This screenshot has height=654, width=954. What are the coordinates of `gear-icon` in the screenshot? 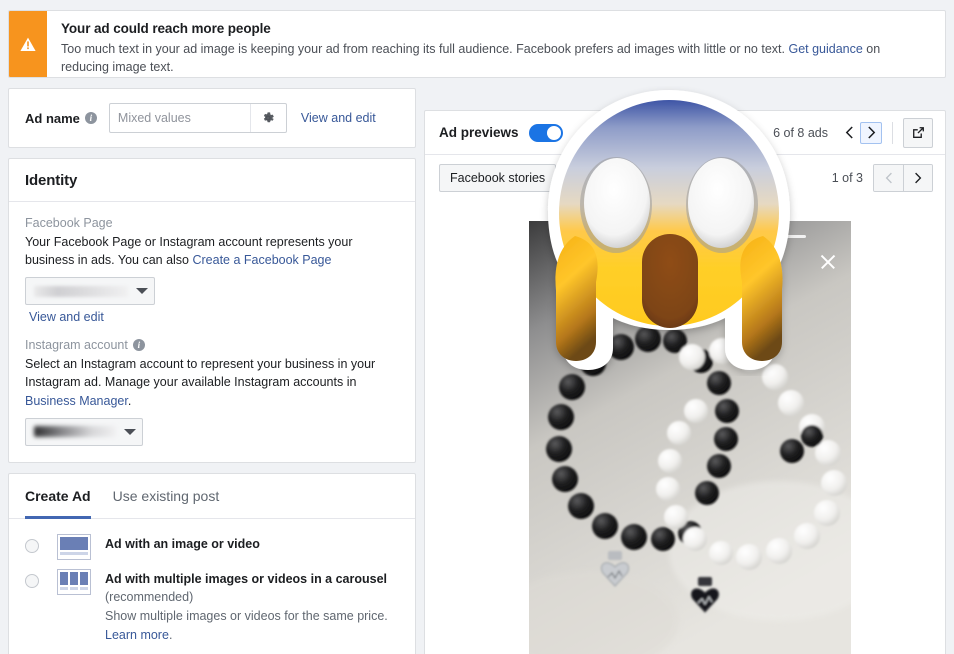 It's located at (269, 117).